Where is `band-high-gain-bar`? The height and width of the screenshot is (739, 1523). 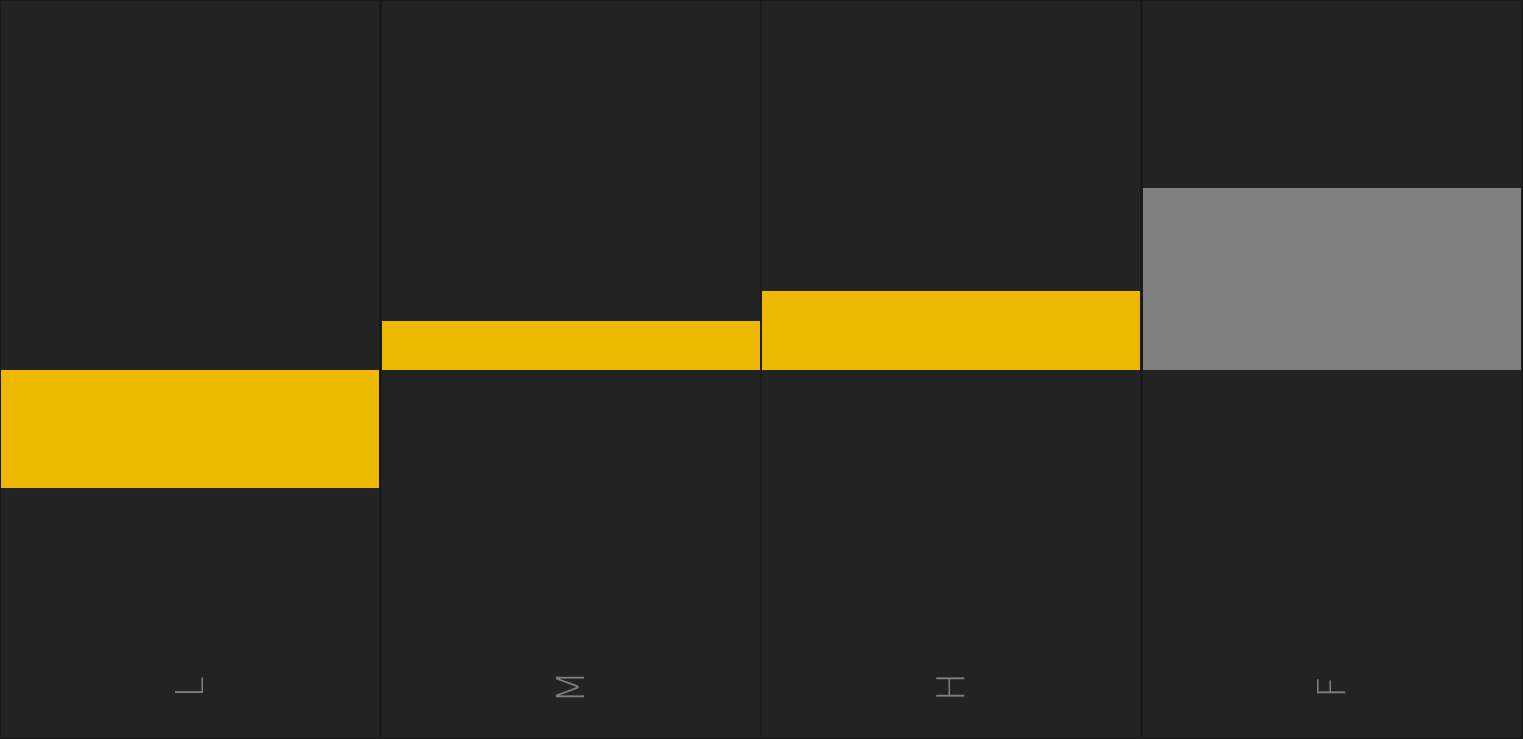 band-high-gain-bar is located at coordinates (951, 330).